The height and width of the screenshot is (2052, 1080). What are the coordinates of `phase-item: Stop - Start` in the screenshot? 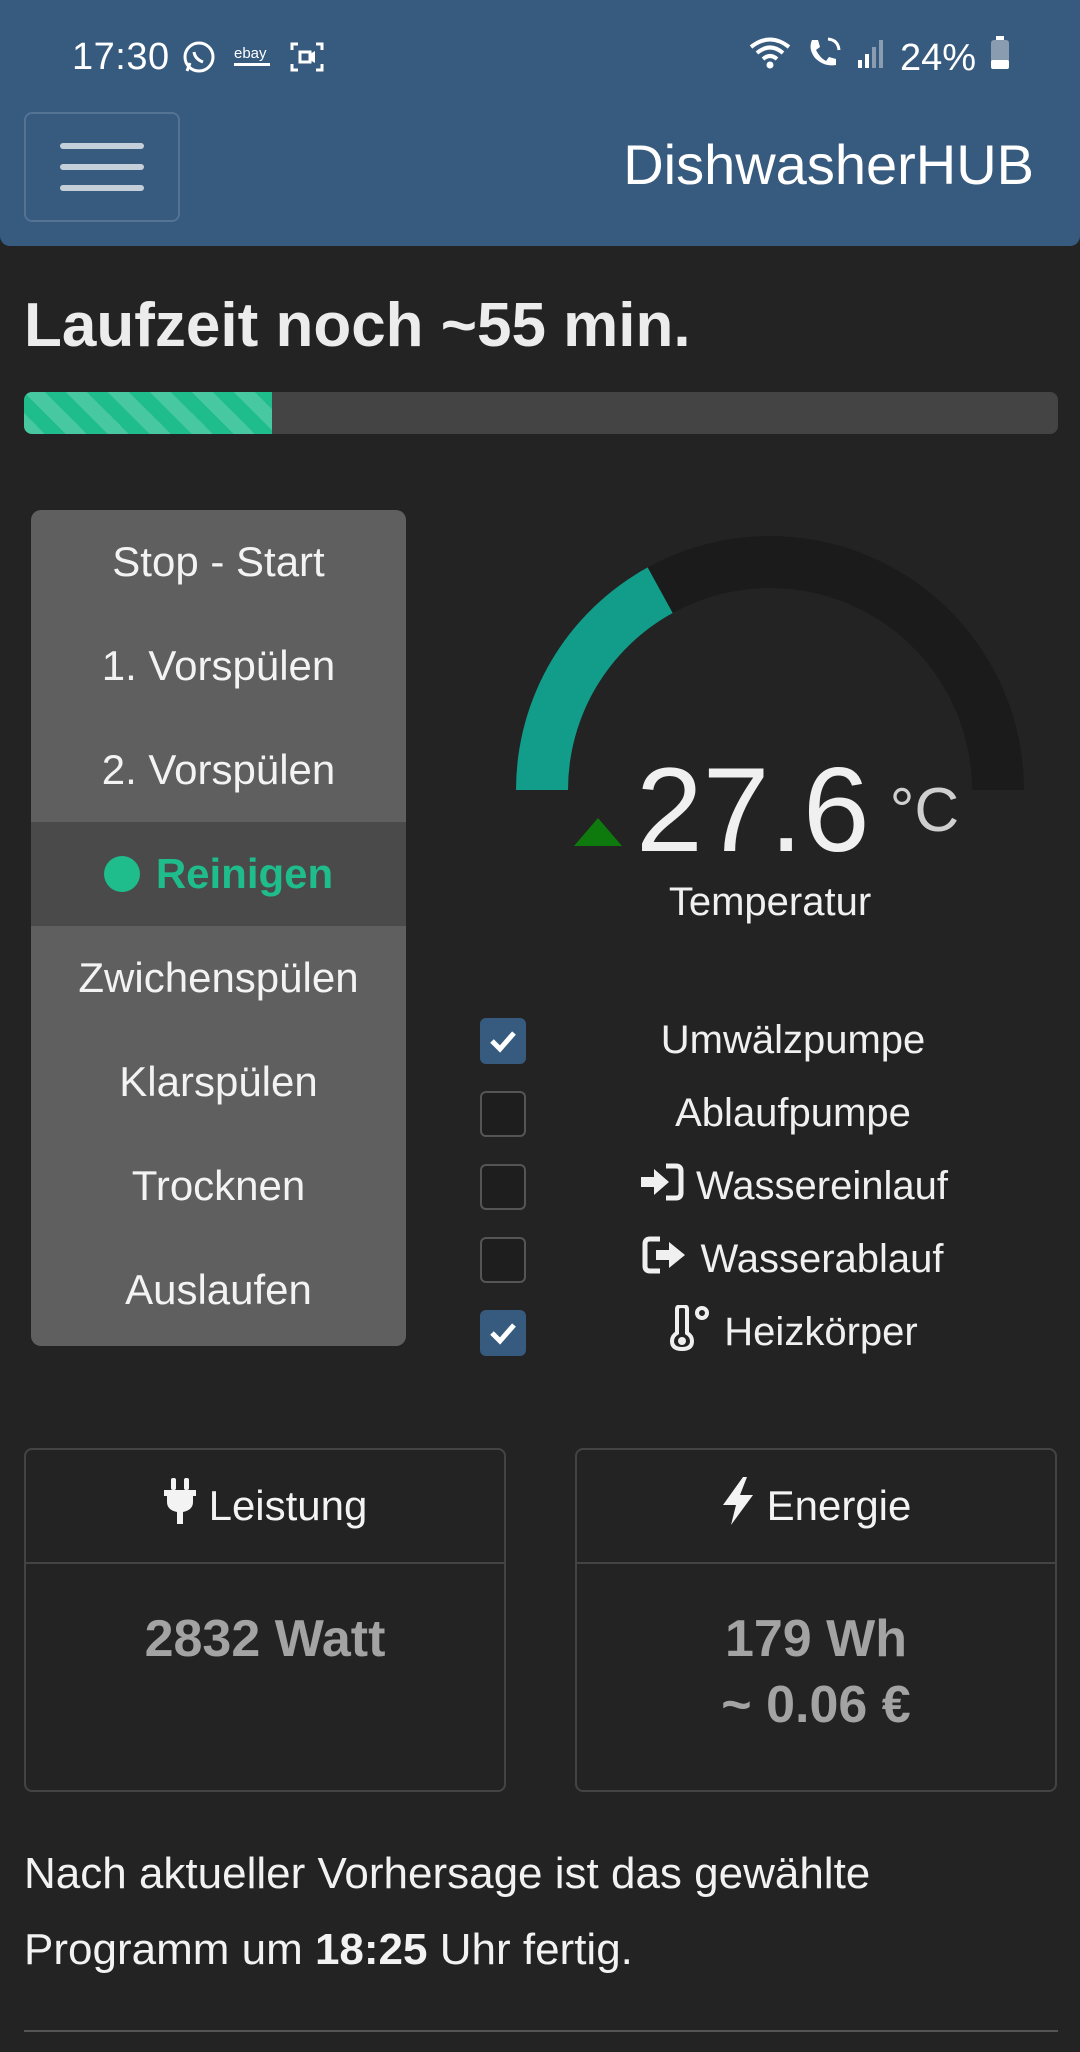 It's located at (218, 562).